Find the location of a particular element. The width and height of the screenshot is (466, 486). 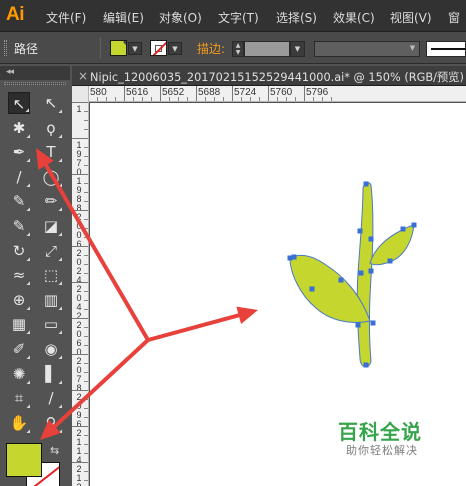

eyedropper-tool-icon: ✐ is located at coordinates (19, 349).